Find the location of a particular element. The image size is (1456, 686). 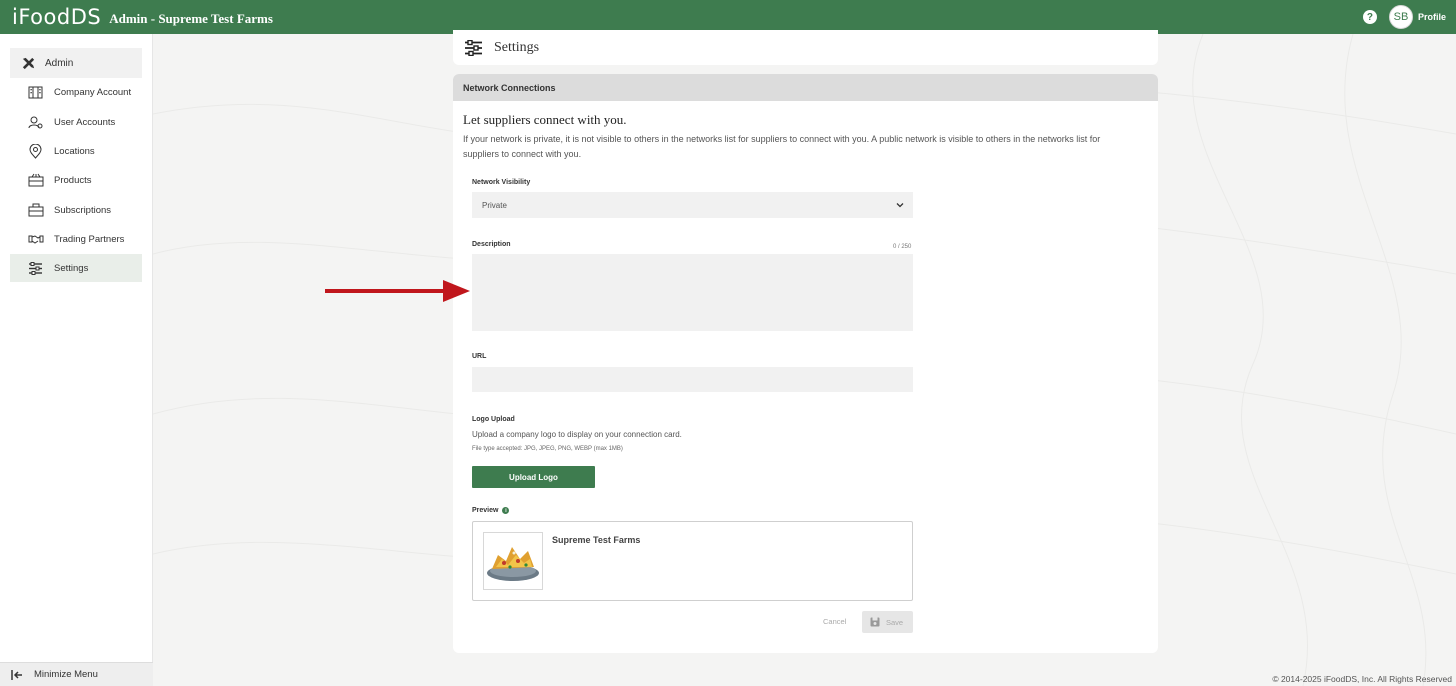

description-textarea is located at coordinates (692, 292).